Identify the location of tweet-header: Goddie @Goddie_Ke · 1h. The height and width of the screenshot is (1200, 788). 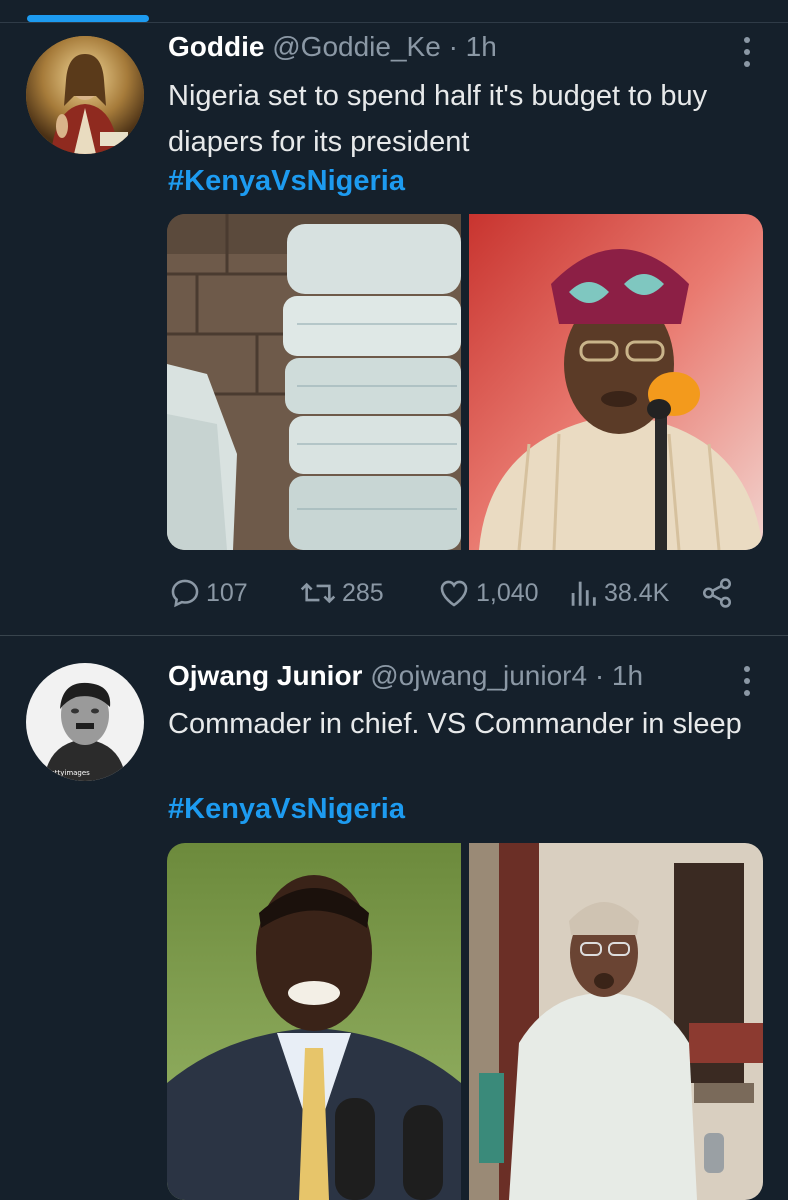
(448, 47).